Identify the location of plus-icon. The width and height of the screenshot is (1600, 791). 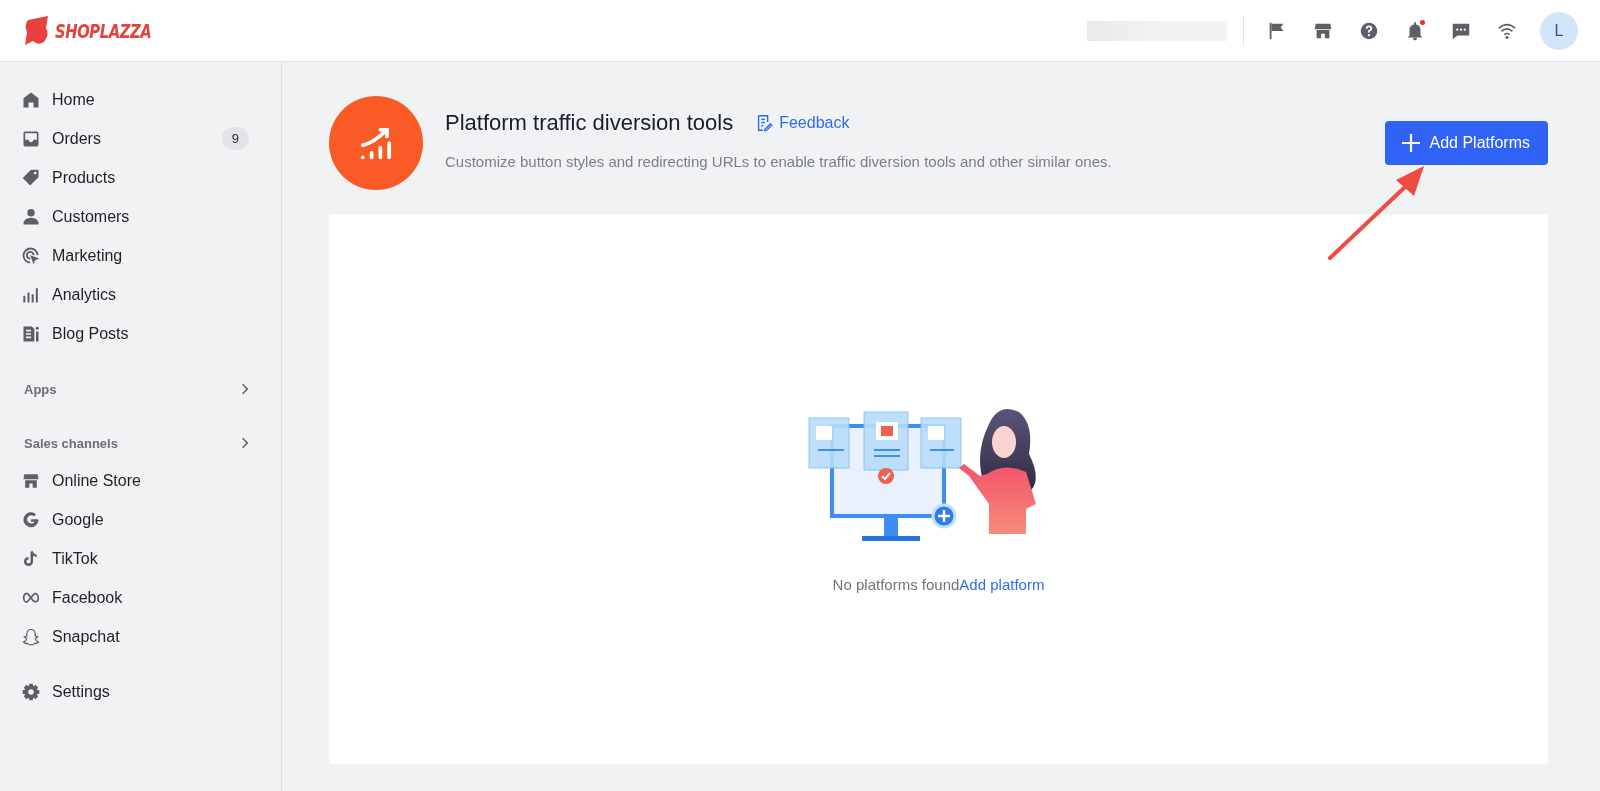
(1410, 143).